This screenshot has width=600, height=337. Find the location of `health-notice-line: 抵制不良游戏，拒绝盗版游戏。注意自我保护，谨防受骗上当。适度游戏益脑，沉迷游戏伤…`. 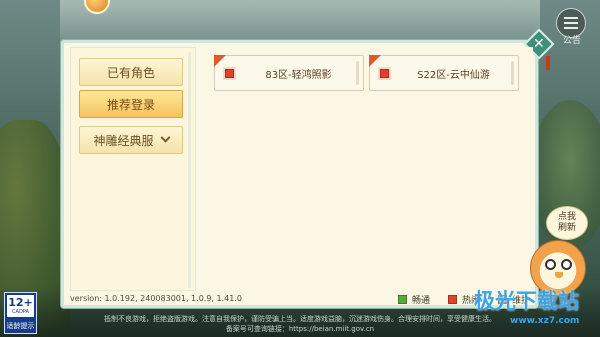

health-notice-line: 抵制不良游戏，拒绝盗版游戏。注意自我保护，谨防受骗上当。适度游戏益脑，沉迷游戏伤… is located at coordinates (300, 319).